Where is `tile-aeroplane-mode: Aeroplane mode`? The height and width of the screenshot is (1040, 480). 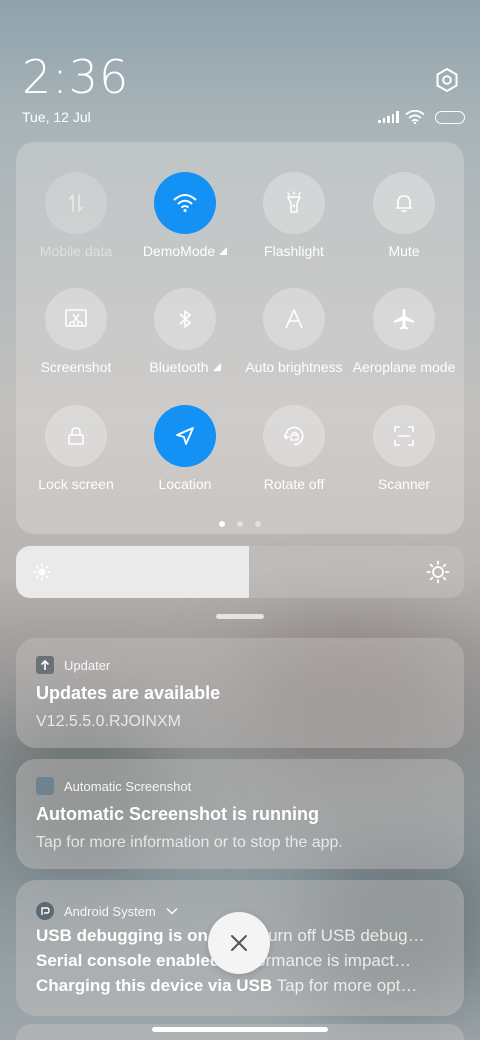
tile-aeroplane-mode: Aeroplane mode is located at coordinates (404, 331).